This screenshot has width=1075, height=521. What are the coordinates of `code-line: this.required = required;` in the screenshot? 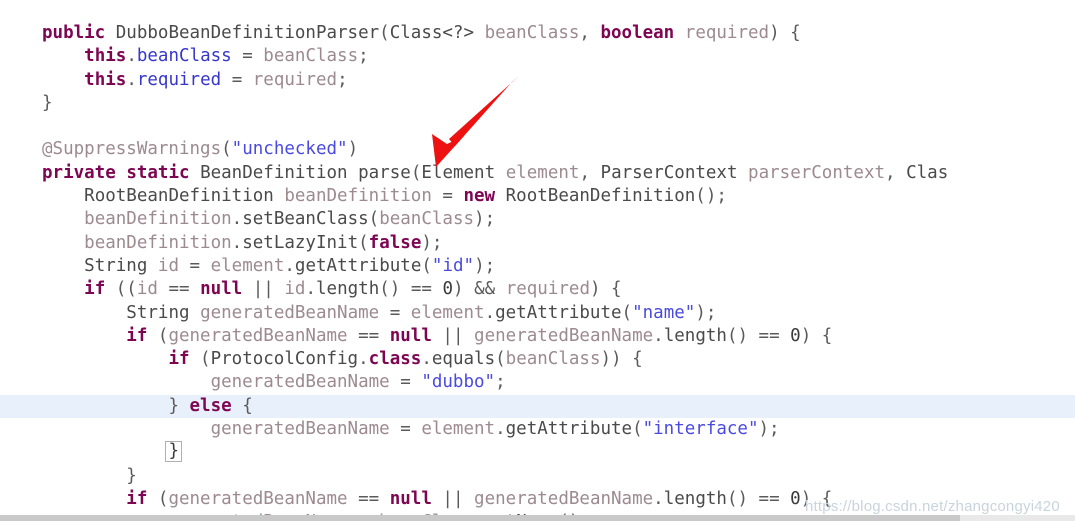 It's located at (537, 80).